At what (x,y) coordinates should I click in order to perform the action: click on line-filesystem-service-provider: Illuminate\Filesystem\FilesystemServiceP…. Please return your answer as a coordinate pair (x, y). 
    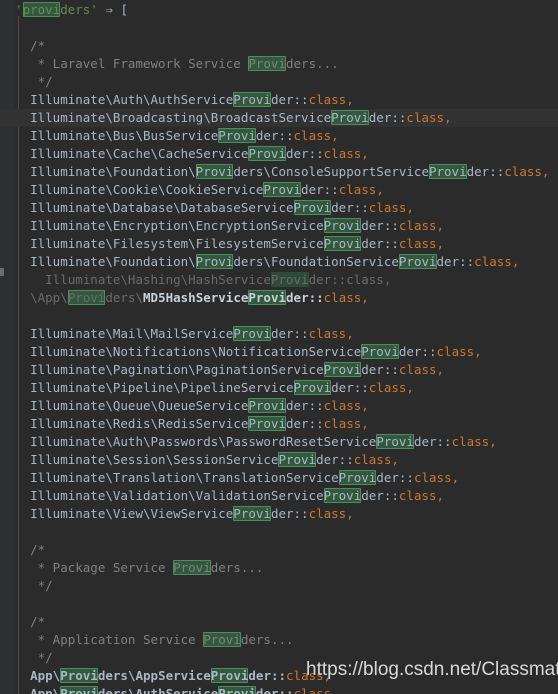
    Looking at the image, I should click on (279, 244).